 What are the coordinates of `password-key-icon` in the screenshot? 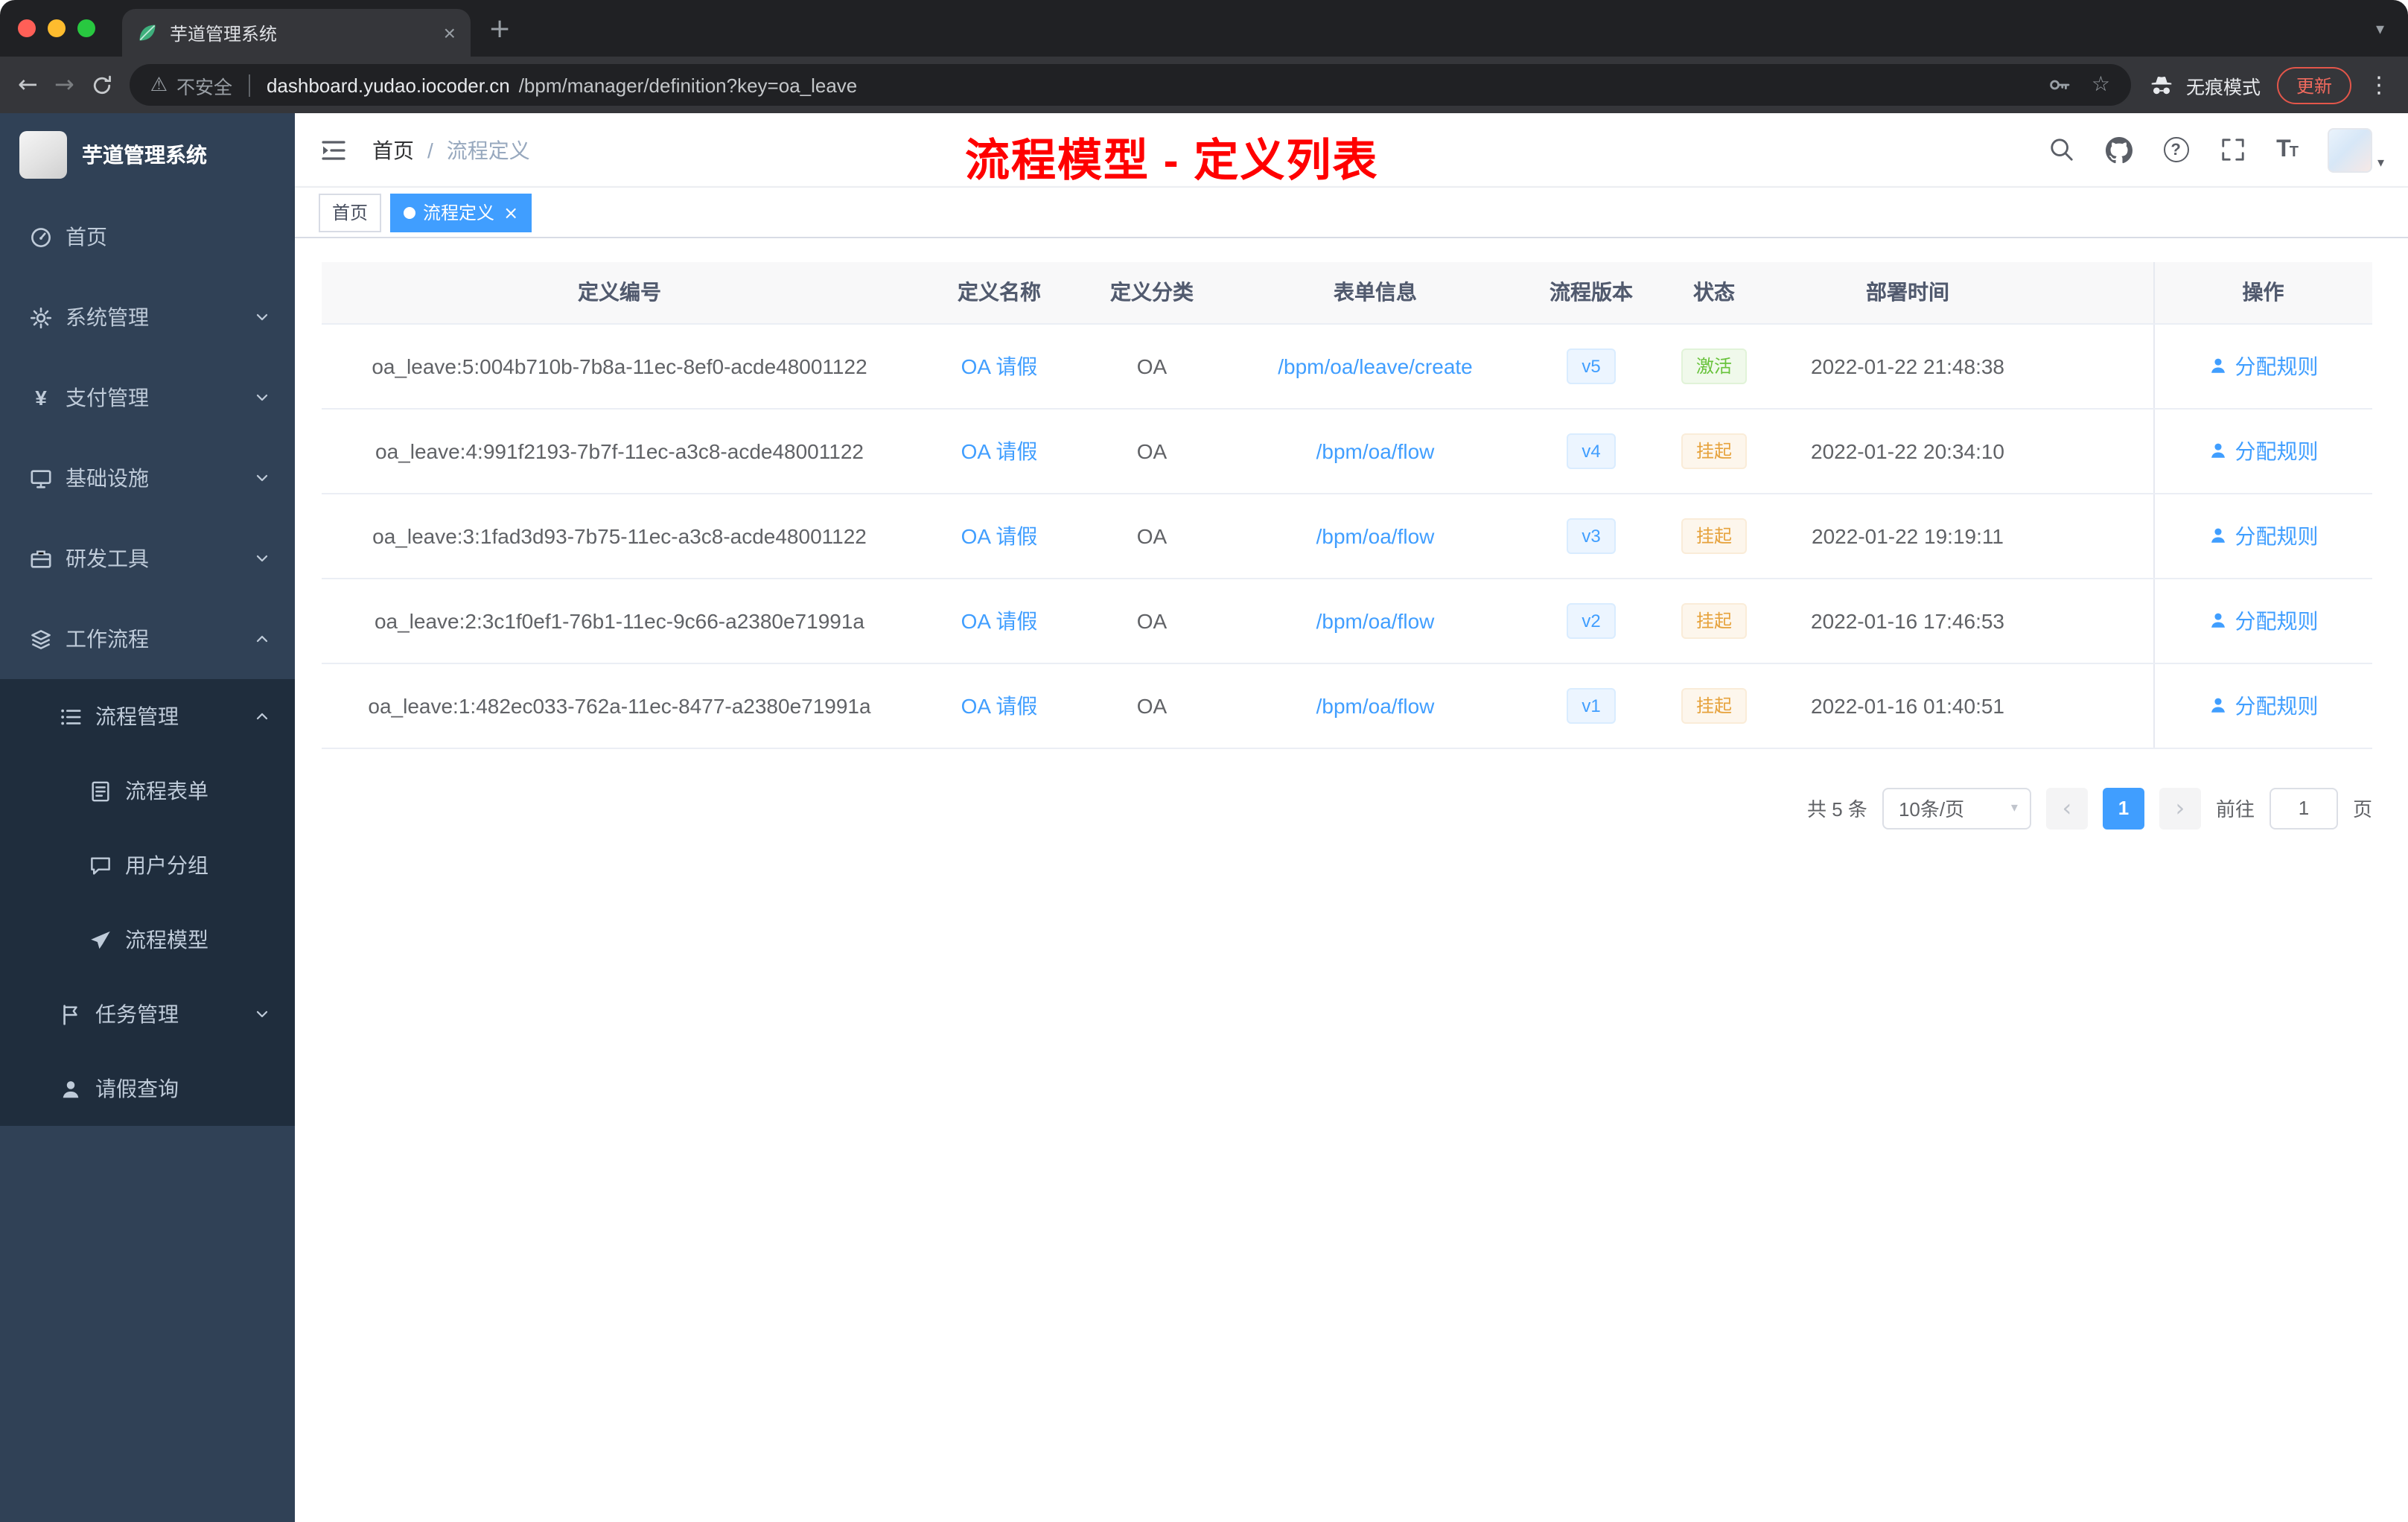 It's located at (2060, 85).